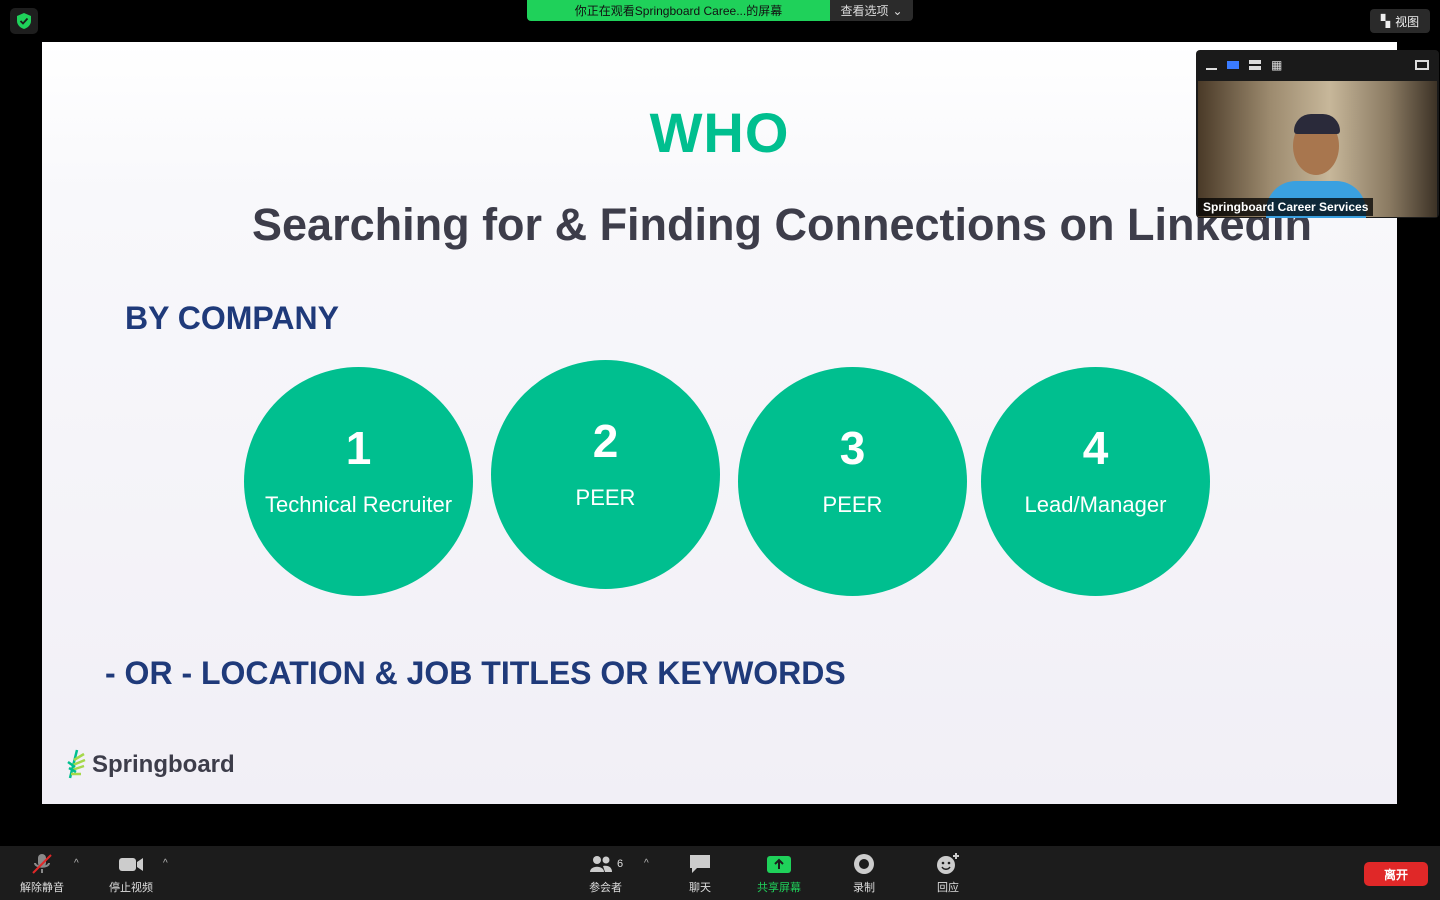 The width and height of the screenshot is (1440, 900). Describe the element at coordinates (163, 764) in the screenshot. I see `logo-wordmark: Springboard` at that location.